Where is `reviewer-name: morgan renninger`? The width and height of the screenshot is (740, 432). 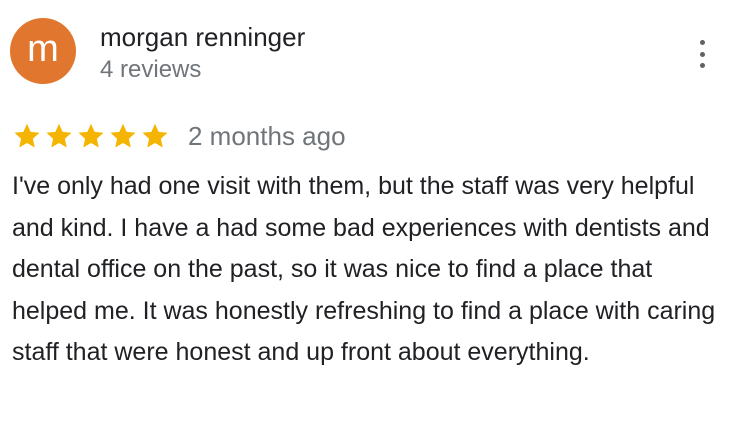
reviewer-name: morgan renninger is located at coordinates (202, 37).